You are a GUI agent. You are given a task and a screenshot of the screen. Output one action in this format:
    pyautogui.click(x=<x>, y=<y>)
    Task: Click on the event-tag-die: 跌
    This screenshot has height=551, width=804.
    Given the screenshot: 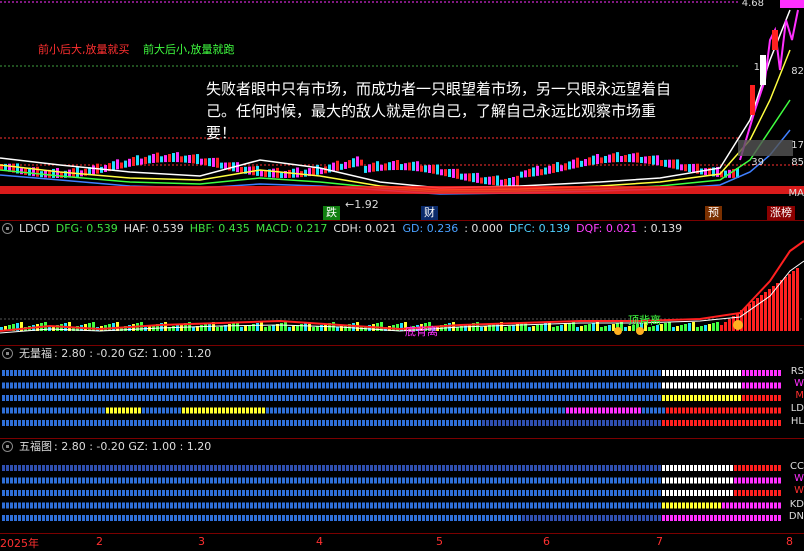 What is the action you would take?
    pyautogui.click(x=331, y=213)
    